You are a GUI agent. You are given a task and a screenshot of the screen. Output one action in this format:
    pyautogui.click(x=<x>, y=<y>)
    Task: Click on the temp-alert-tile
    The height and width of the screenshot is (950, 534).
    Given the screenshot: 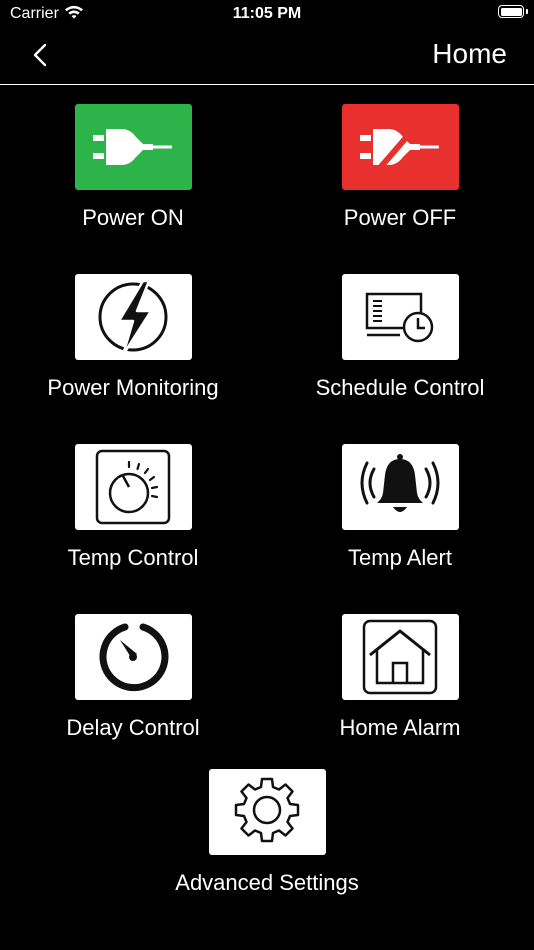 What is the action you would take?
    pyautogui.click(x=400, y=487)
    